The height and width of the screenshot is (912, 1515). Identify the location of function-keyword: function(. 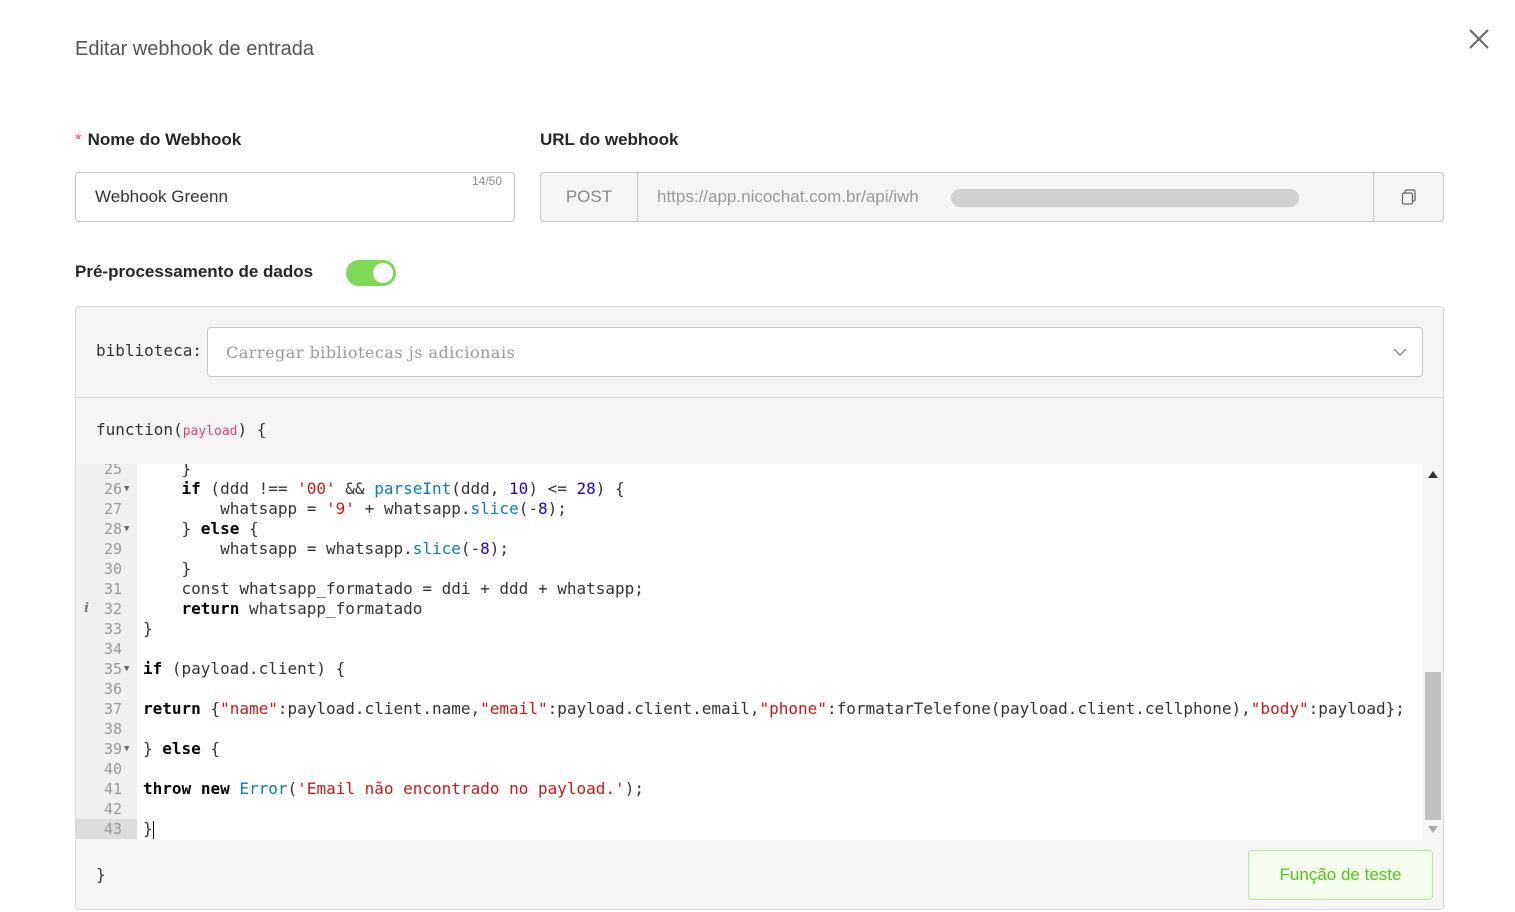
(139, 429).